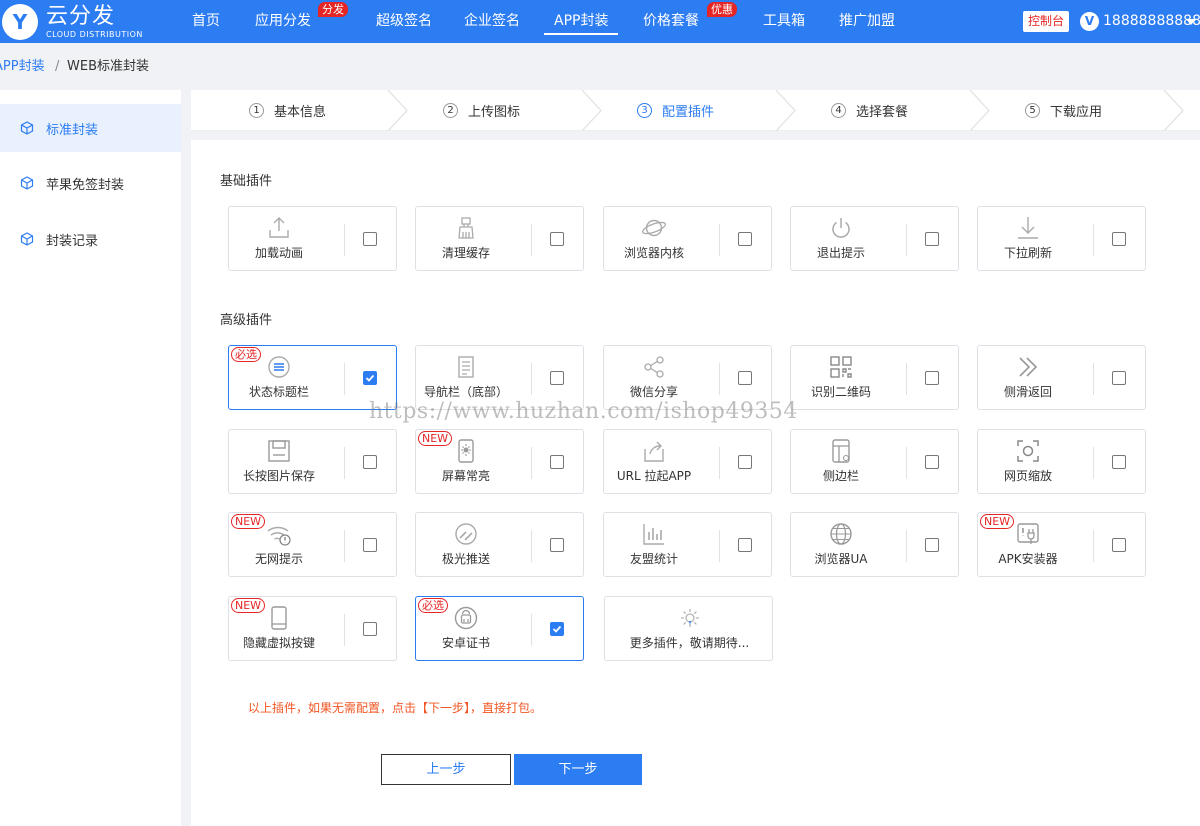 The width and height of the screenshot is (1200, 826). I want to click on step-label: 上传图标, so click(494, 112).